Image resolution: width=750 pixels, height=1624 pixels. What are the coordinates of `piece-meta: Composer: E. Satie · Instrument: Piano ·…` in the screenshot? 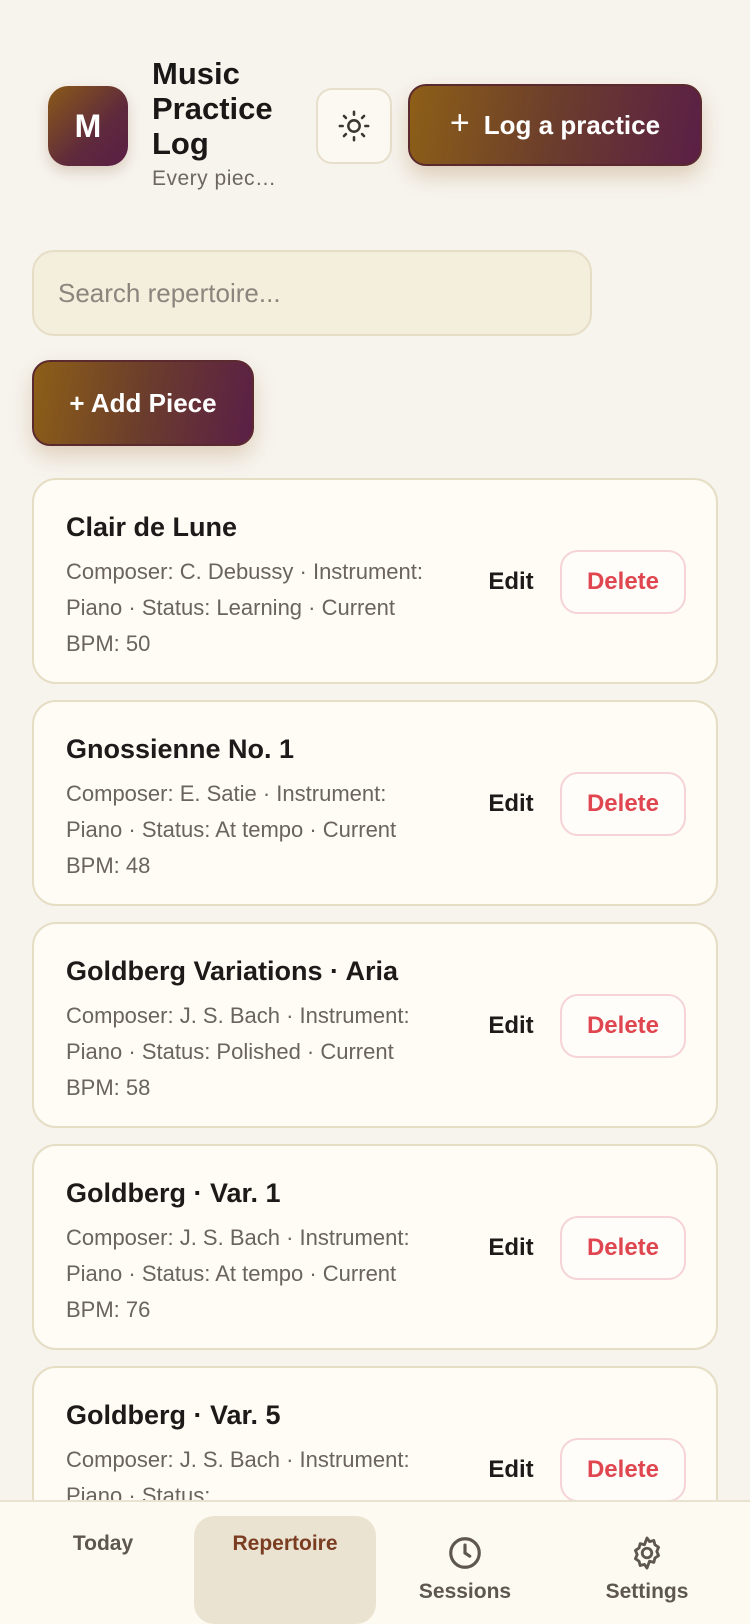 It's located at (231, 829).